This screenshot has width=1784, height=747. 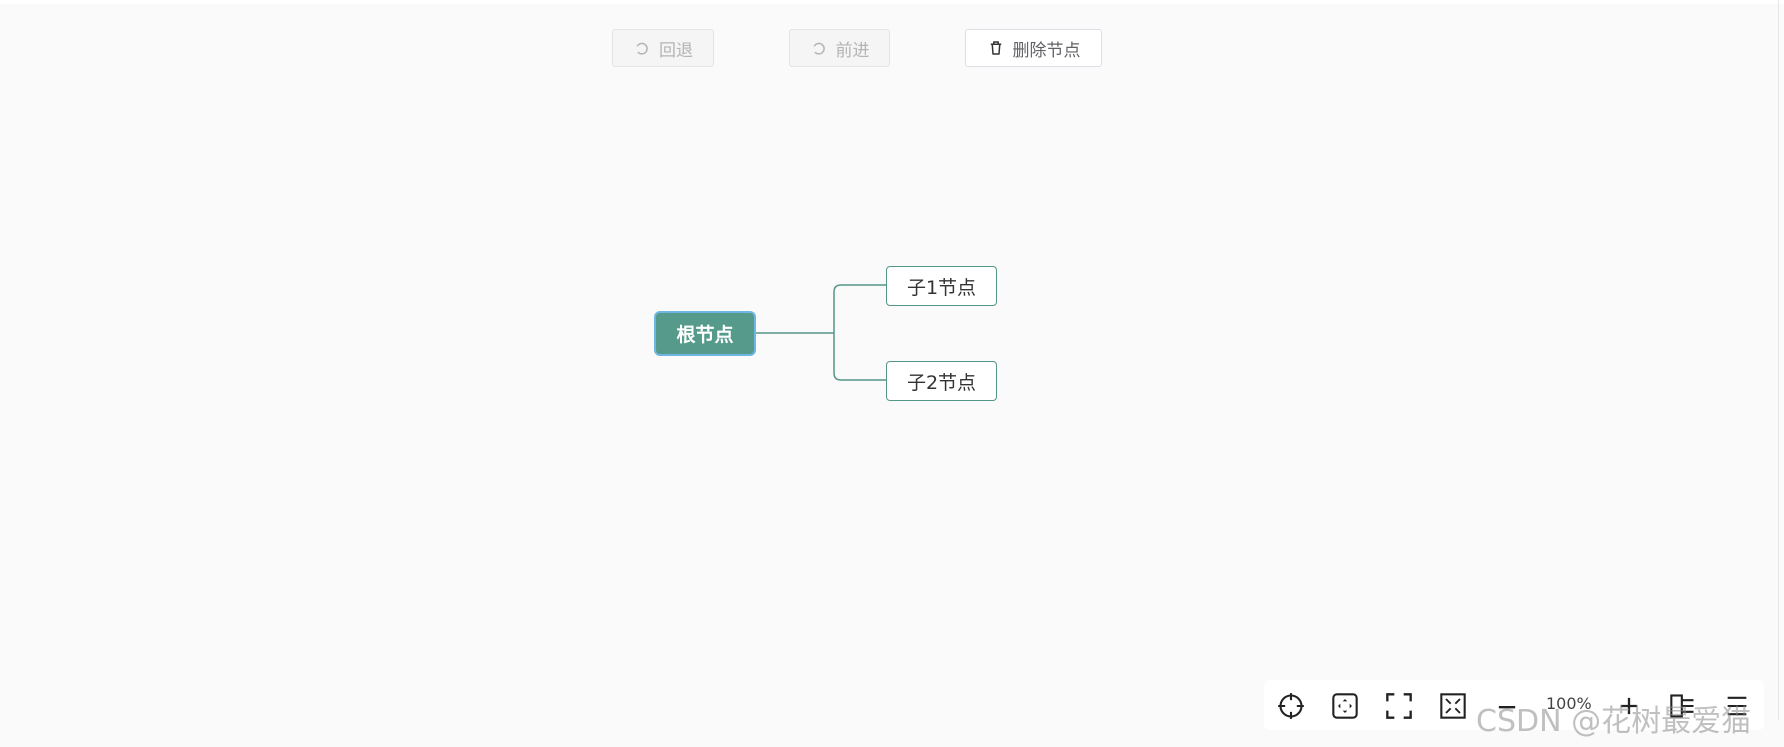 I want to click on watermark: CSDN @花树最爱猫, so click(x=1614, y=721).